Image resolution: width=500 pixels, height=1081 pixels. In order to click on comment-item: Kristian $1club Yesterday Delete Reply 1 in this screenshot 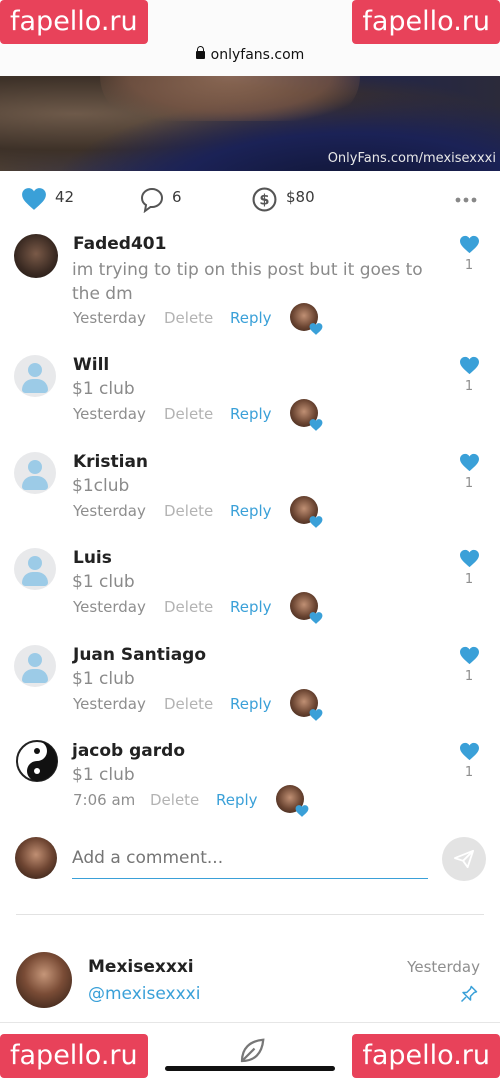, I will do `click(250, 495)`.